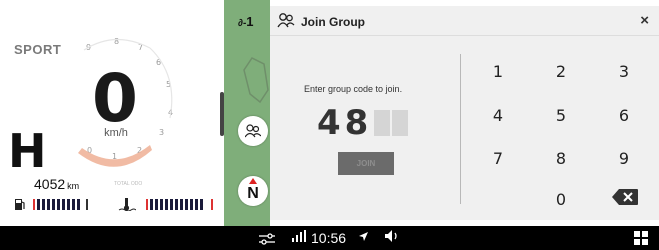 The image size is (659, 250). I want to click on keypad-key-6: 6, so click(624, 115).